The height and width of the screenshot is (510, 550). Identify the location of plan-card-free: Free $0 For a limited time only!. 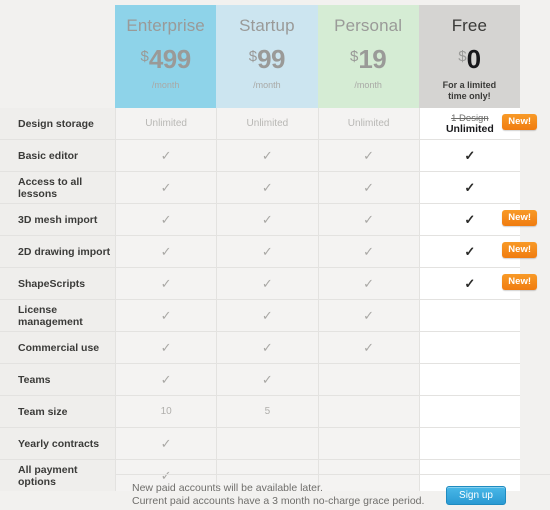
(469, 56).